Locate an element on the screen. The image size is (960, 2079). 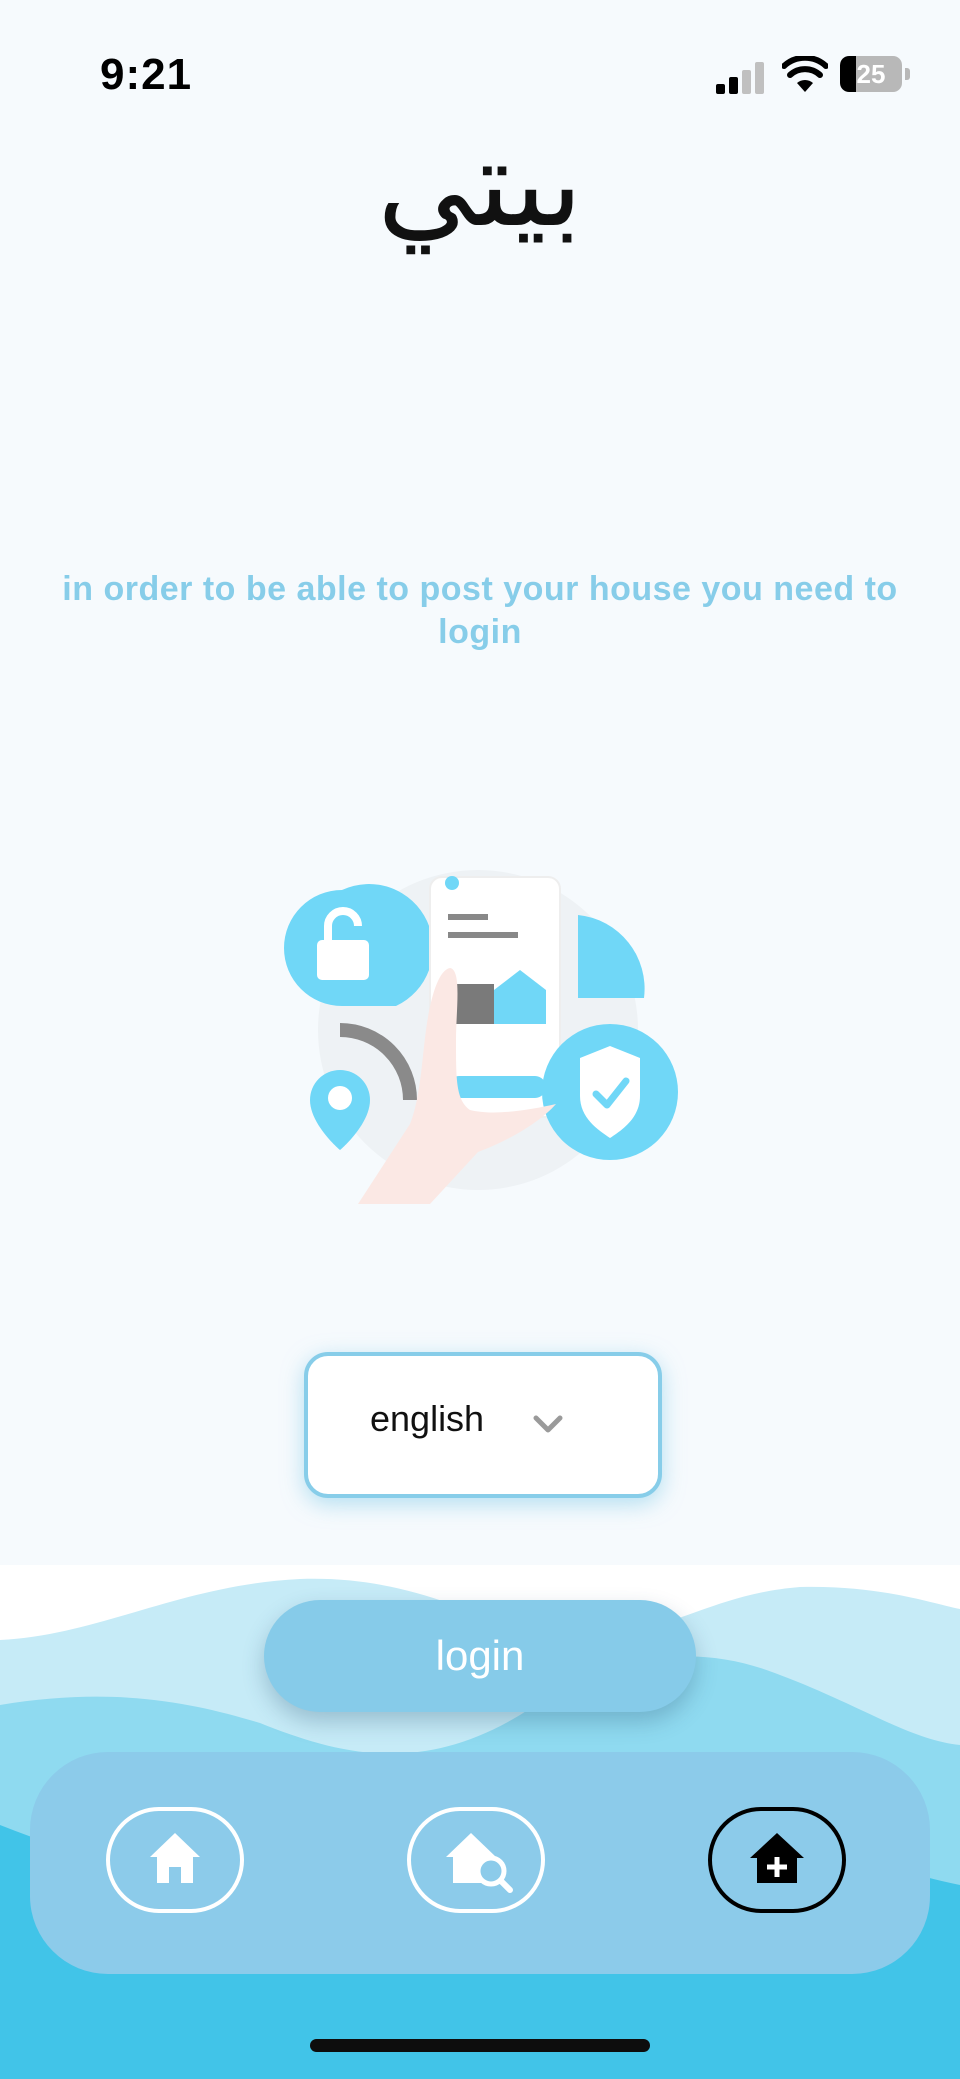
bottom-nav-bar is located at coordinates (480, 1863).